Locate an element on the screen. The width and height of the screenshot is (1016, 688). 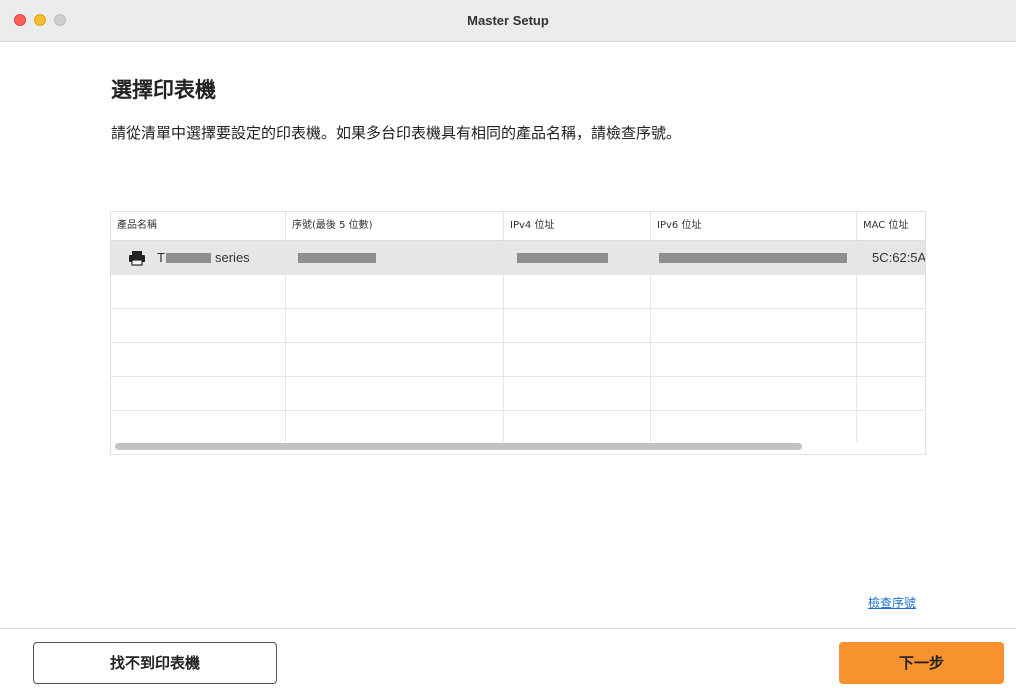
next-button: 下一步 is located at coordinates (921, 663).